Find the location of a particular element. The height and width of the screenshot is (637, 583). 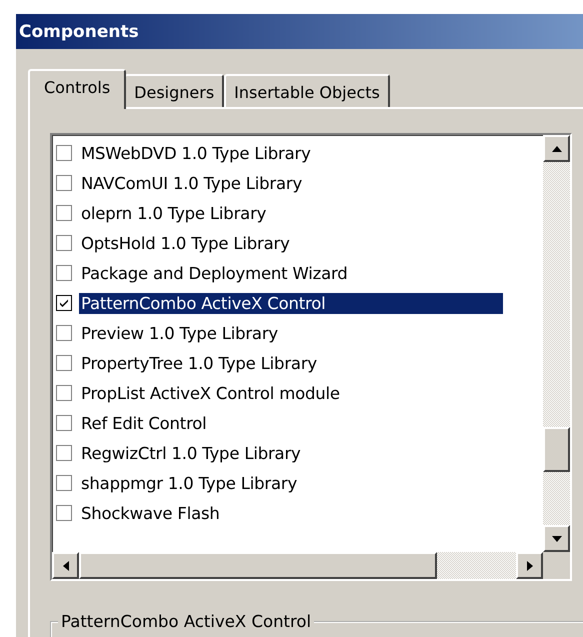

tab: Insertable Objects is located at coordinates (307, 90).